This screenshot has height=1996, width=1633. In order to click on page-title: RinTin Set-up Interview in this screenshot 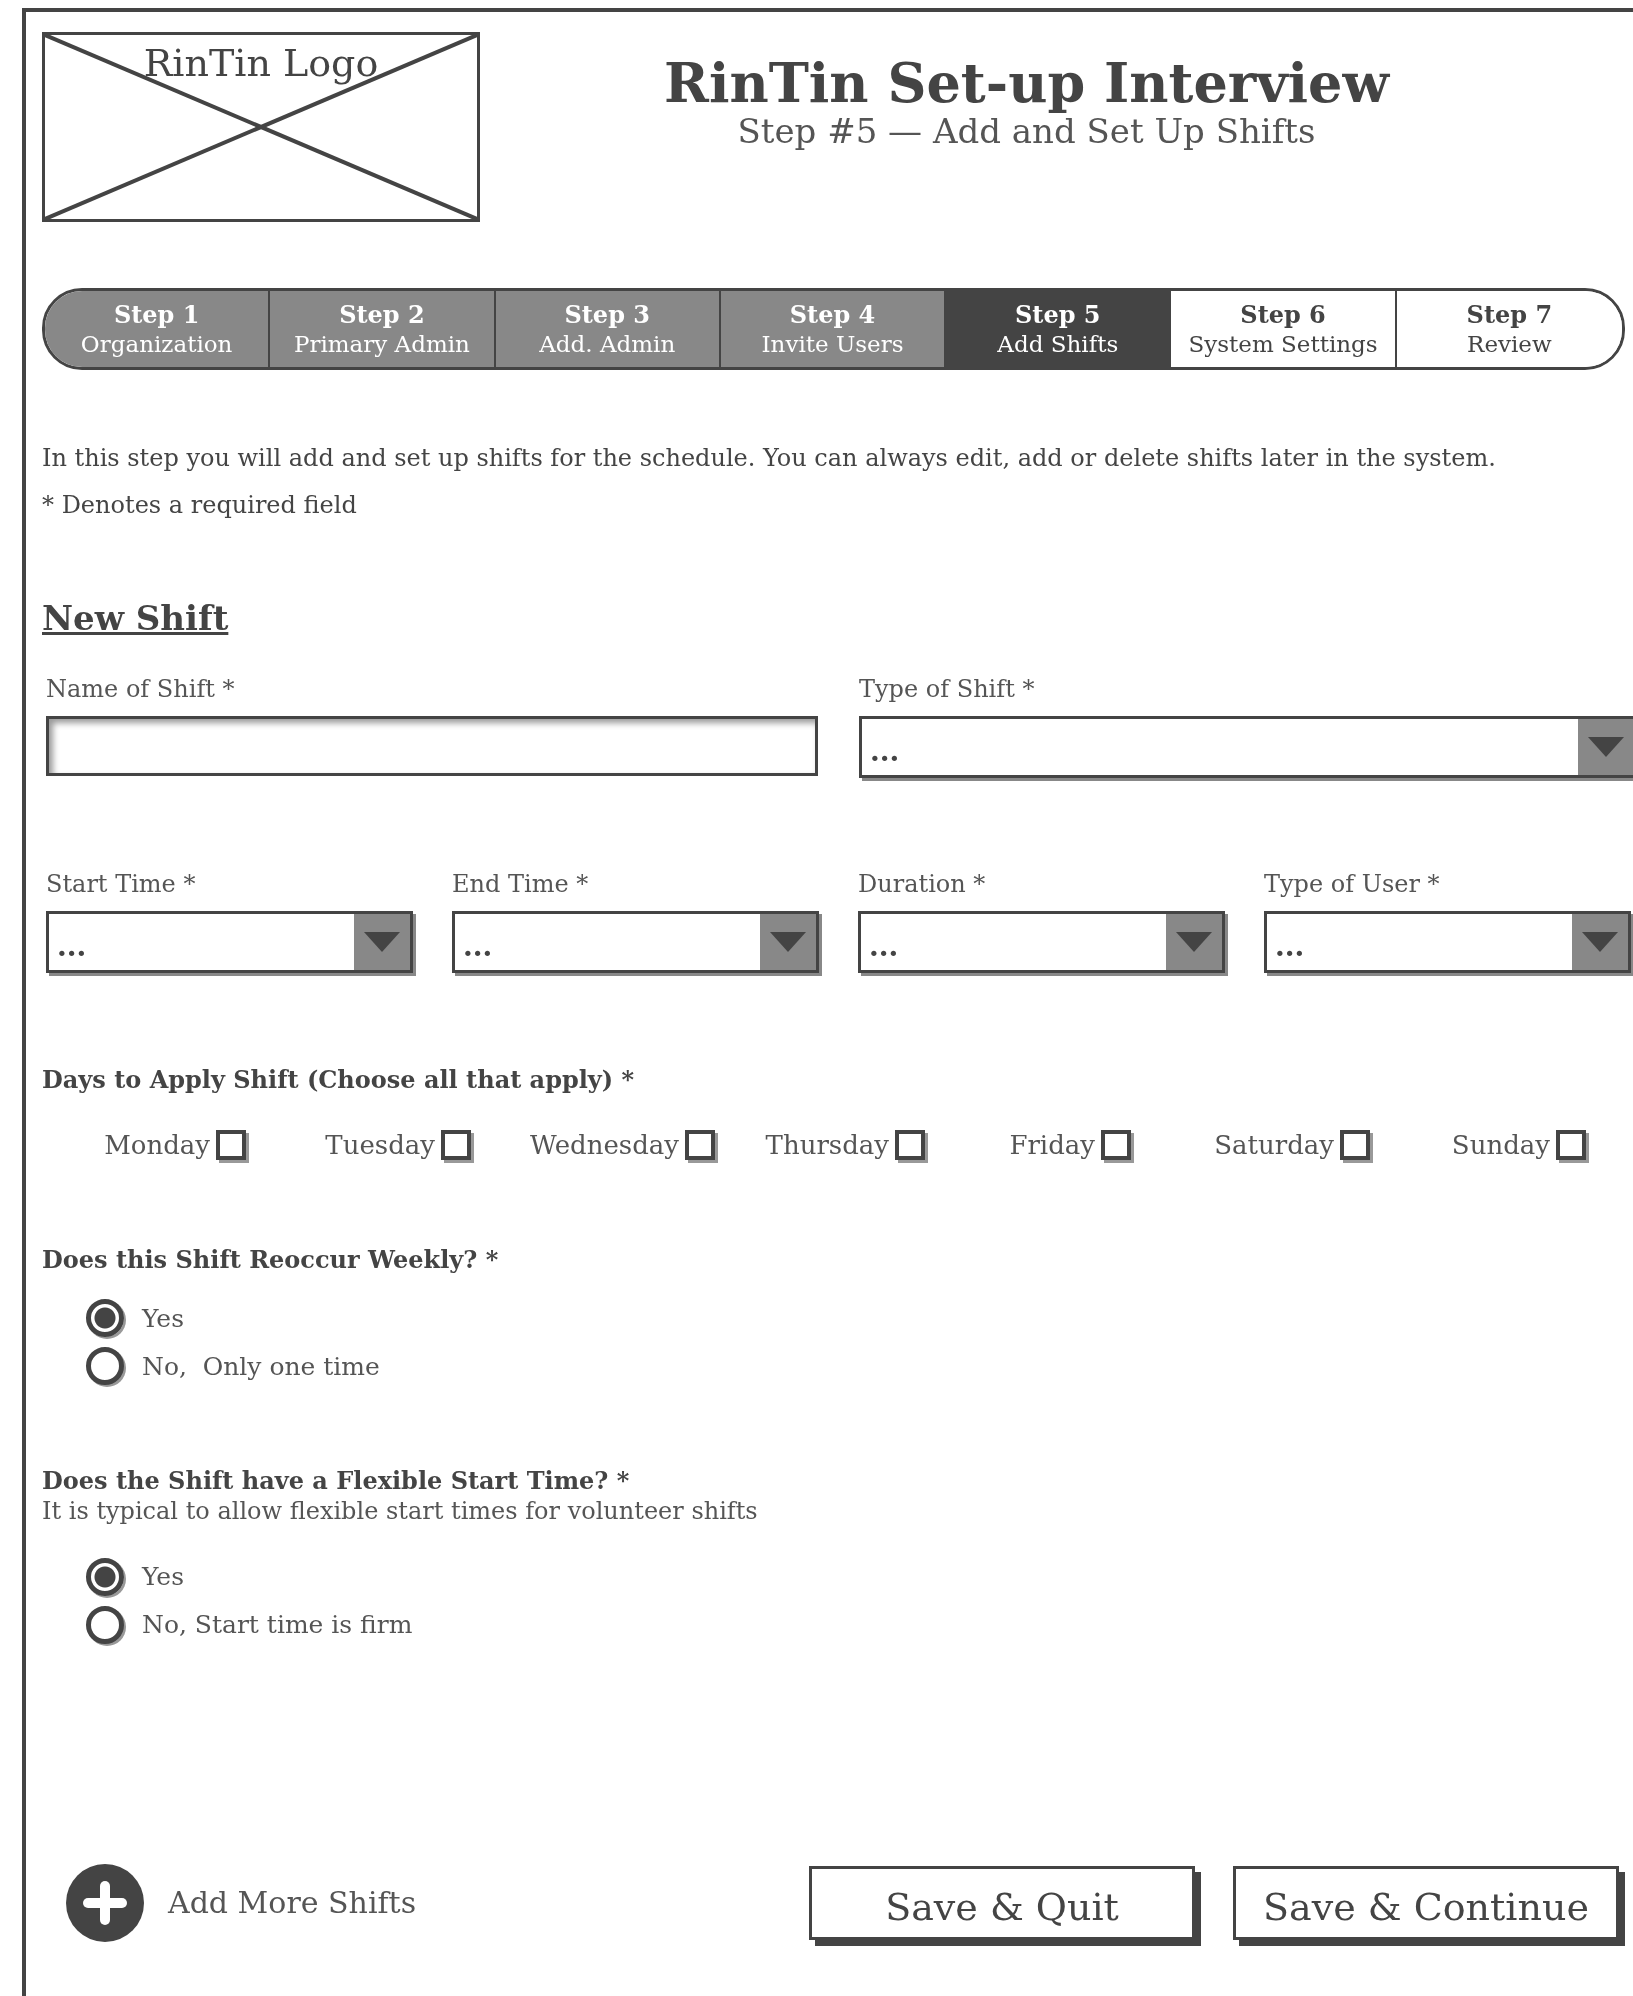, I will do `click(1027, 84)`.